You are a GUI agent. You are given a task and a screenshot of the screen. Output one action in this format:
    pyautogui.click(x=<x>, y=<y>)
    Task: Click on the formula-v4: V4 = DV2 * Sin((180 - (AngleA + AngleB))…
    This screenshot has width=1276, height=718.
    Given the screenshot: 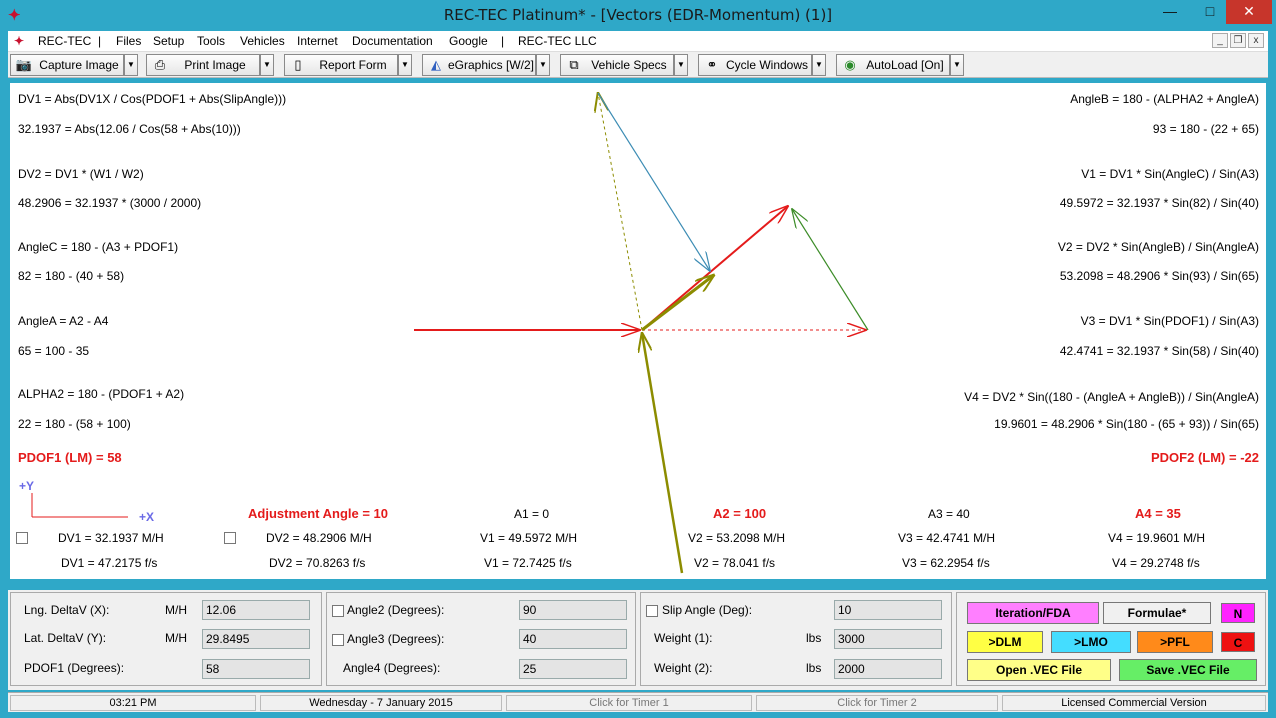 What is the action you would take?
    pyautogui.click(x=1111, y=397)
    